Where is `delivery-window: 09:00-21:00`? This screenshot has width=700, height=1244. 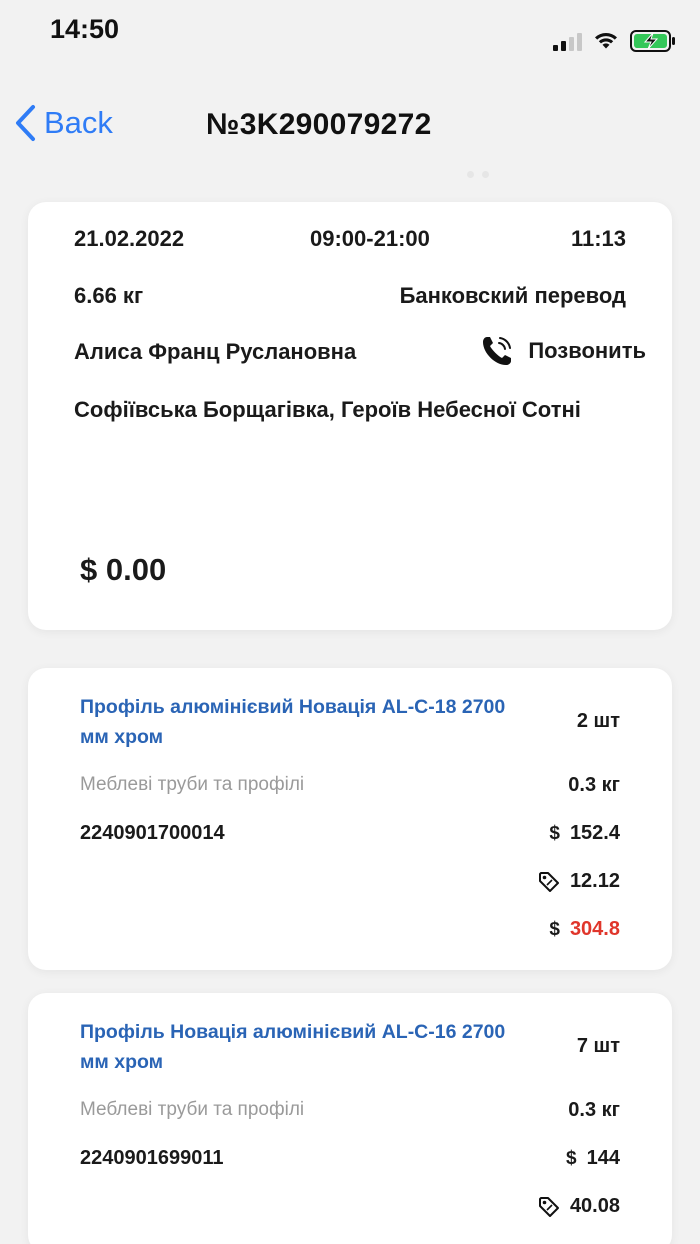 delivery-window: 09:00-21:00 is located at coordinates (370, 238).